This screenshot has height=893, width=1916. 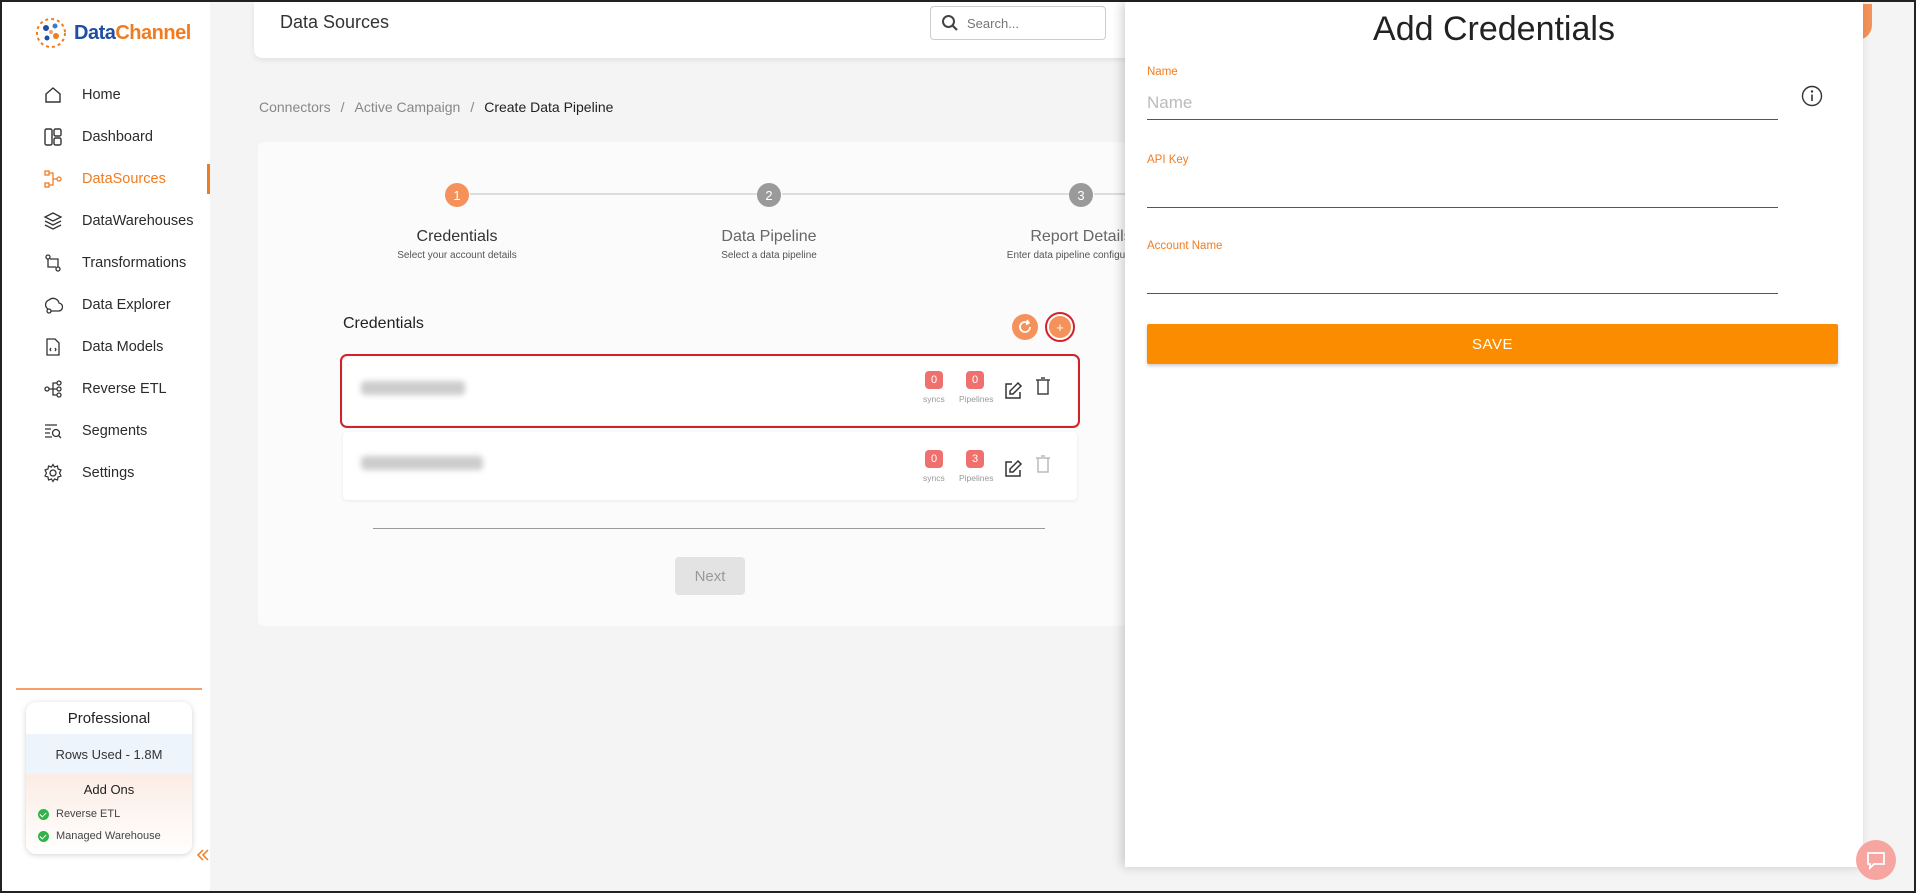 I want to click on sidebar-item-datasources: DataSources, so click(x=106, y=179).